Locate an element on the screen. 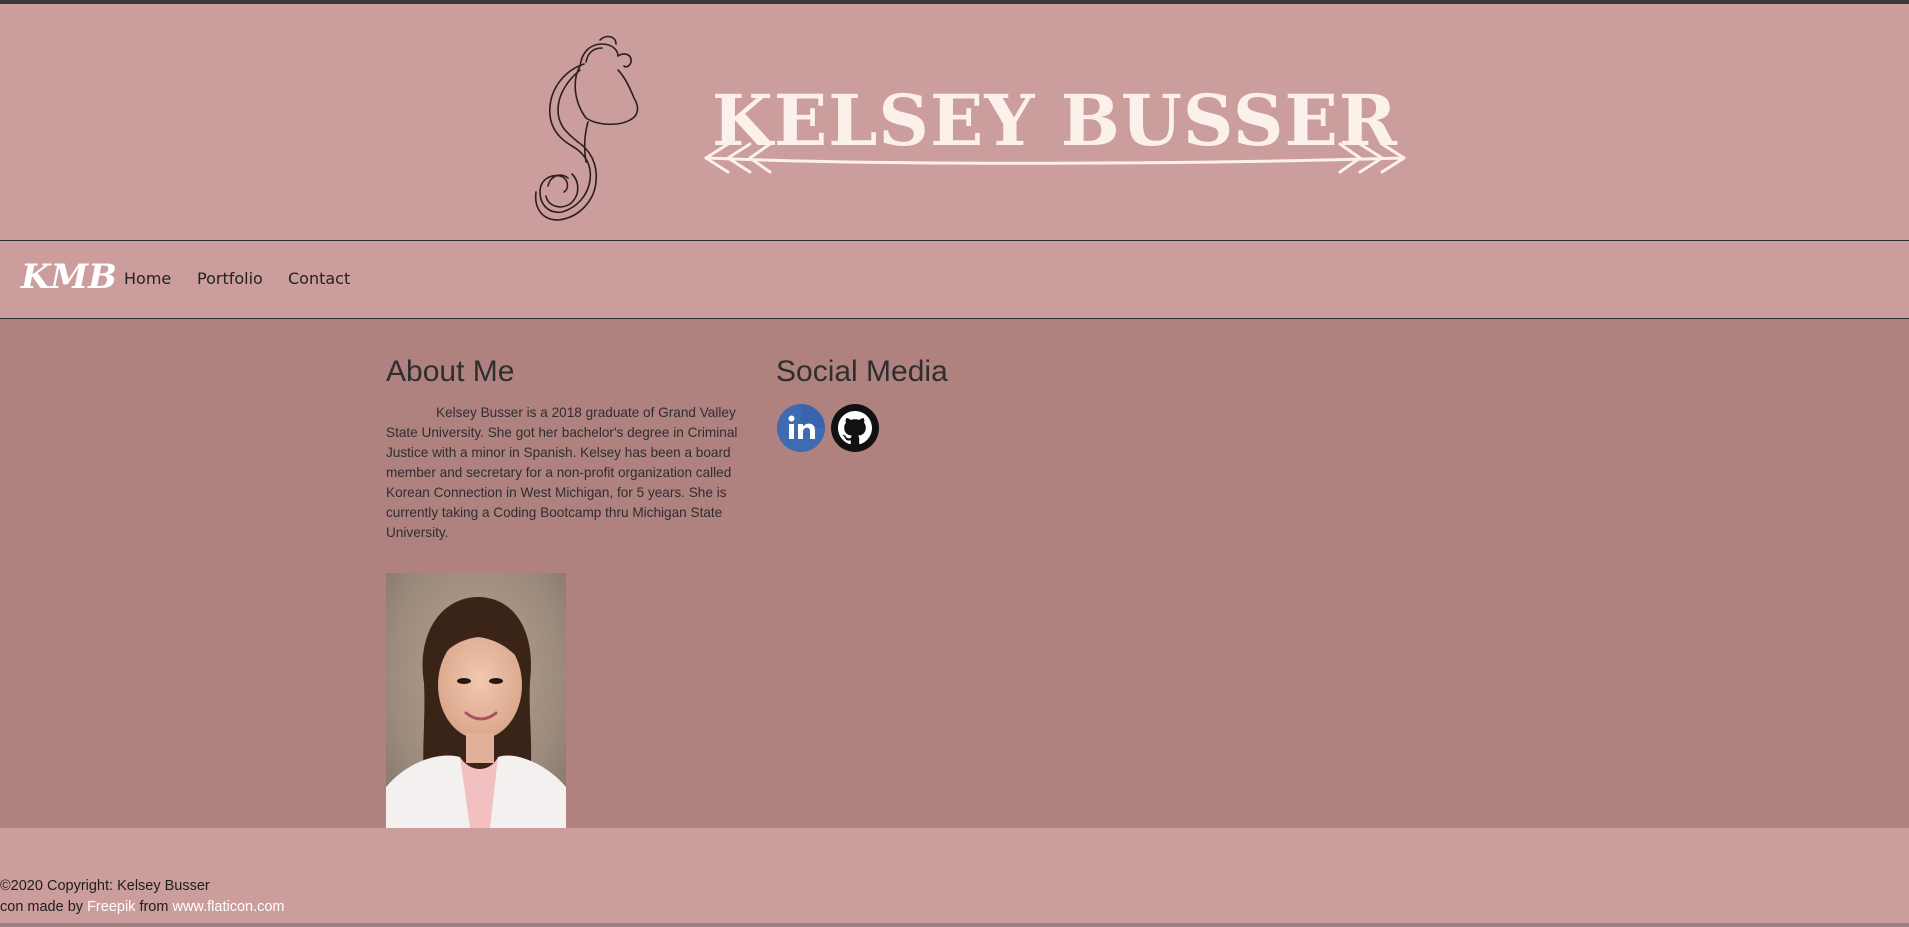 Image resolution: width=1909 pixels, height=927 pixels. profile-photo is located at coordinates (476, 700).